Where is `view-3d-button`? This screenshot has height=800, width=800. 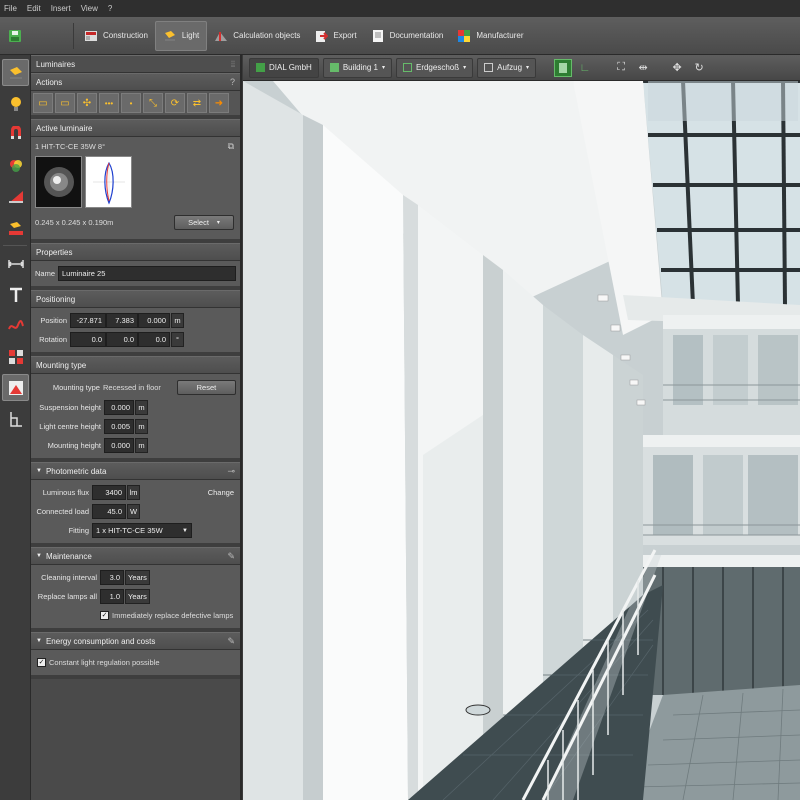
view-3d-button is located at coordinates (563, 67).